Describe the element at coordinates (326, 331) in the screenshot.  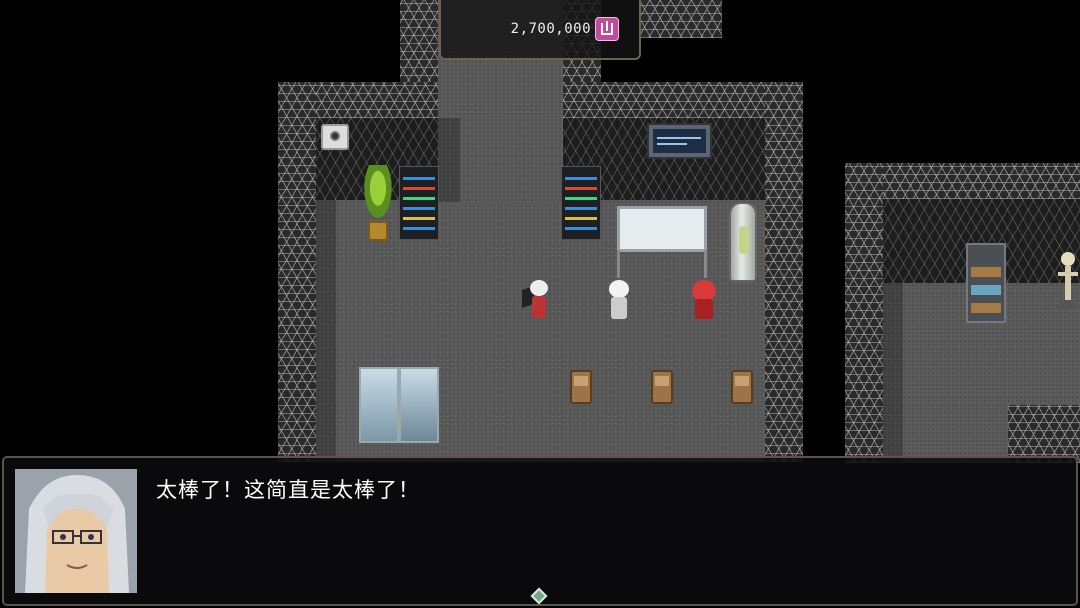
I see `floor-shadow` at that location.